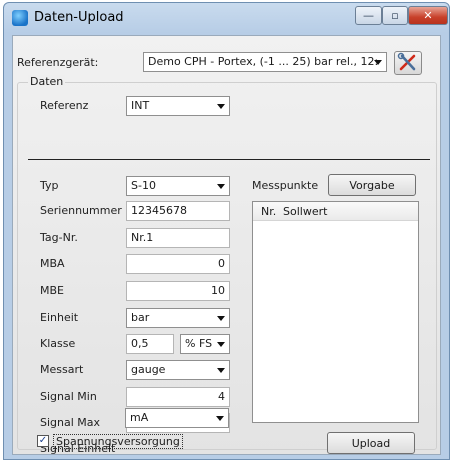  Describe the element at coordinates (335, 211) in the screenshot. I see `list-header: Nr. Sollwert` at that location.